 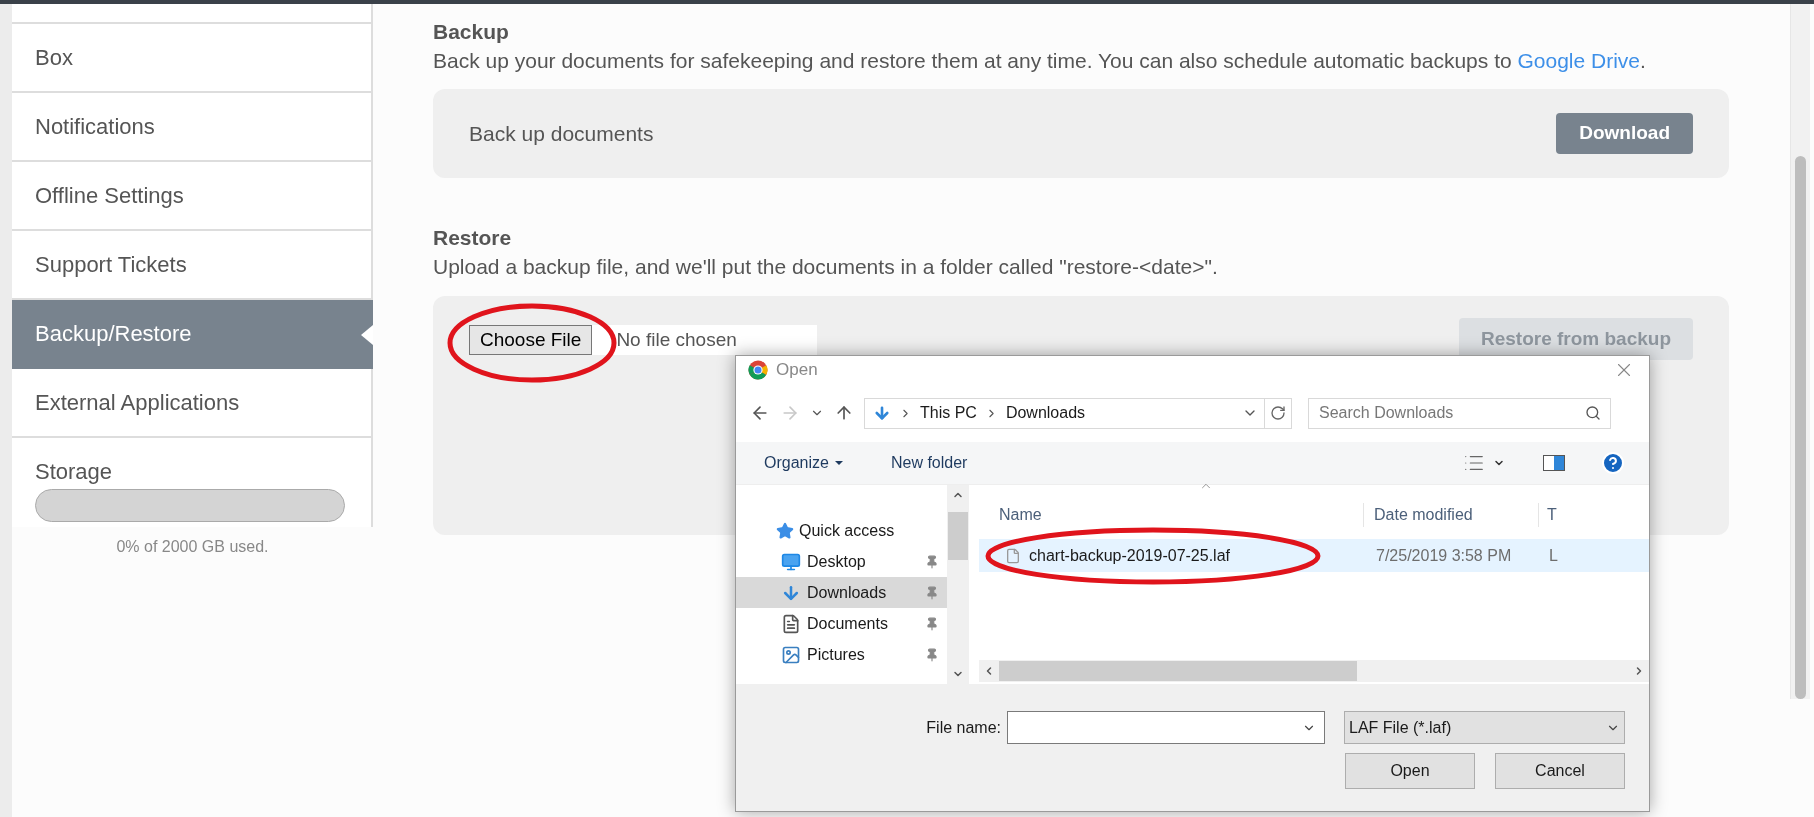 What do you see at coordinates (1451, 515) in the screenshot?
I see `column-header: Date modified` at bounding box center [1451, 515].